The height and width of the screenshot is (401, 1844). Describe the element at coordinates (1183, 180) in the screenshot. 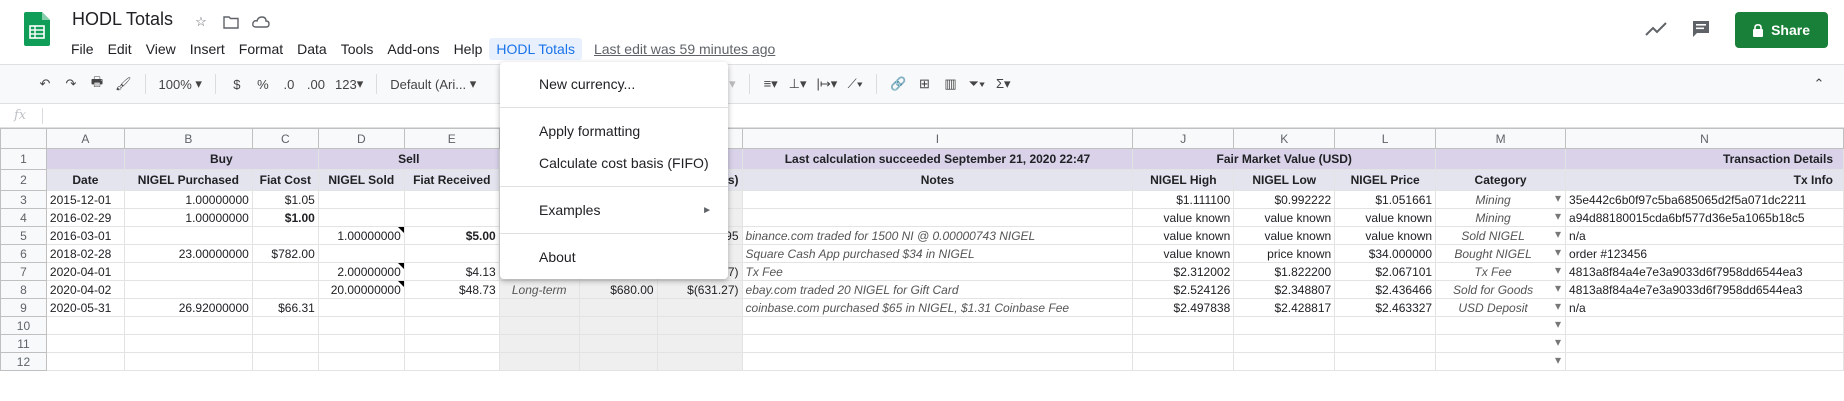

I see `high-column-title: NIGEL High` at that location.